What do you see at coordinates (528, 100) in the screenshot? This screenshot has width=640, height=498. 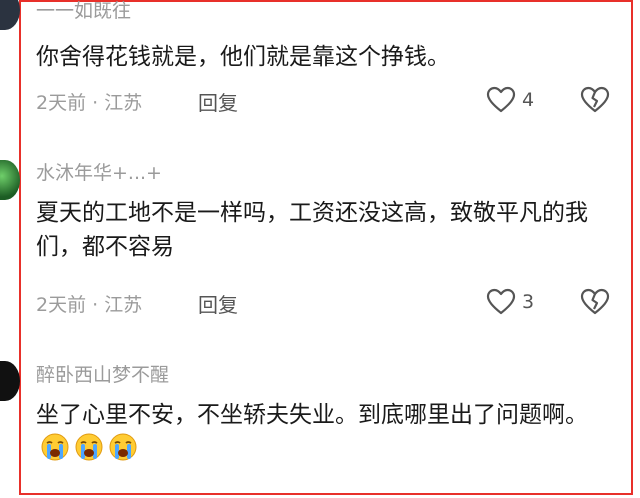 I see `like-count: 4` at bounding box center [528, 100].